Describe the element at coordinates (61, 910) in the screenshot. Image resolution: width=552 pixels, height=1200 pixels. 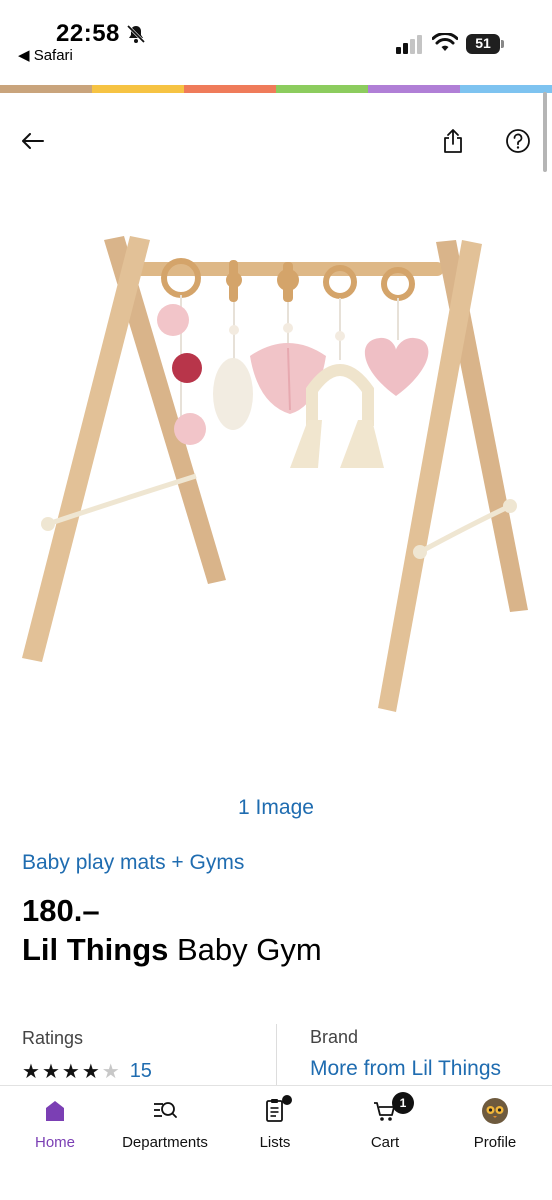
I see `product-price: 180.–` at that location.